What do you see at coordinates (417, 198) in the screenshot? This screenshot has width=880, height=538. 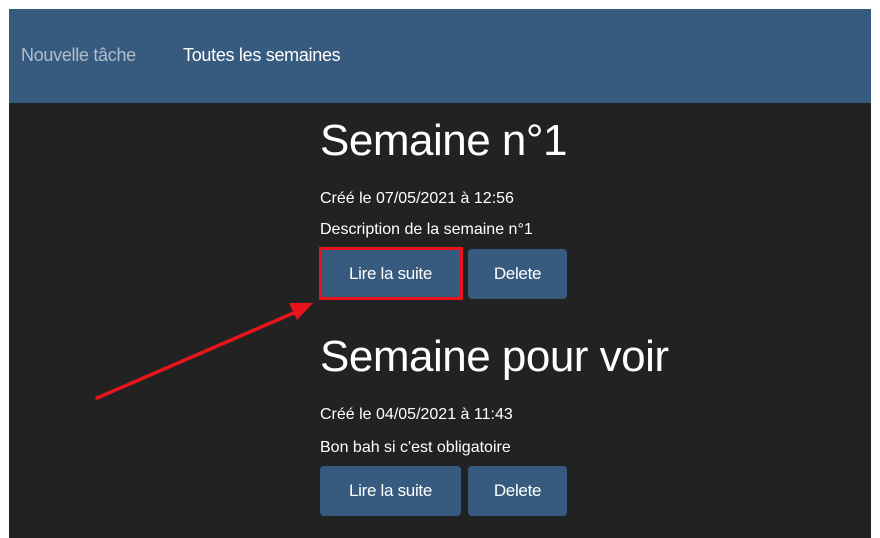 I see `week-created-date: Créé le 07/05/2021 à 12:56` at bounding box center [417, 198].